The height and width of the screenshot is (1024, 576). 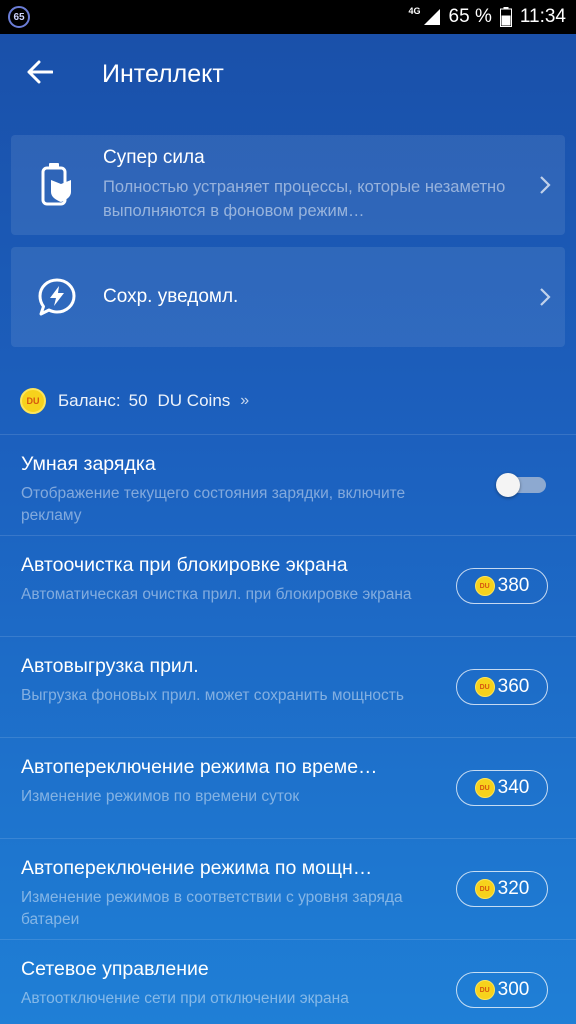 I want to click on notification-badge: 65, so click(x=19, y=17).